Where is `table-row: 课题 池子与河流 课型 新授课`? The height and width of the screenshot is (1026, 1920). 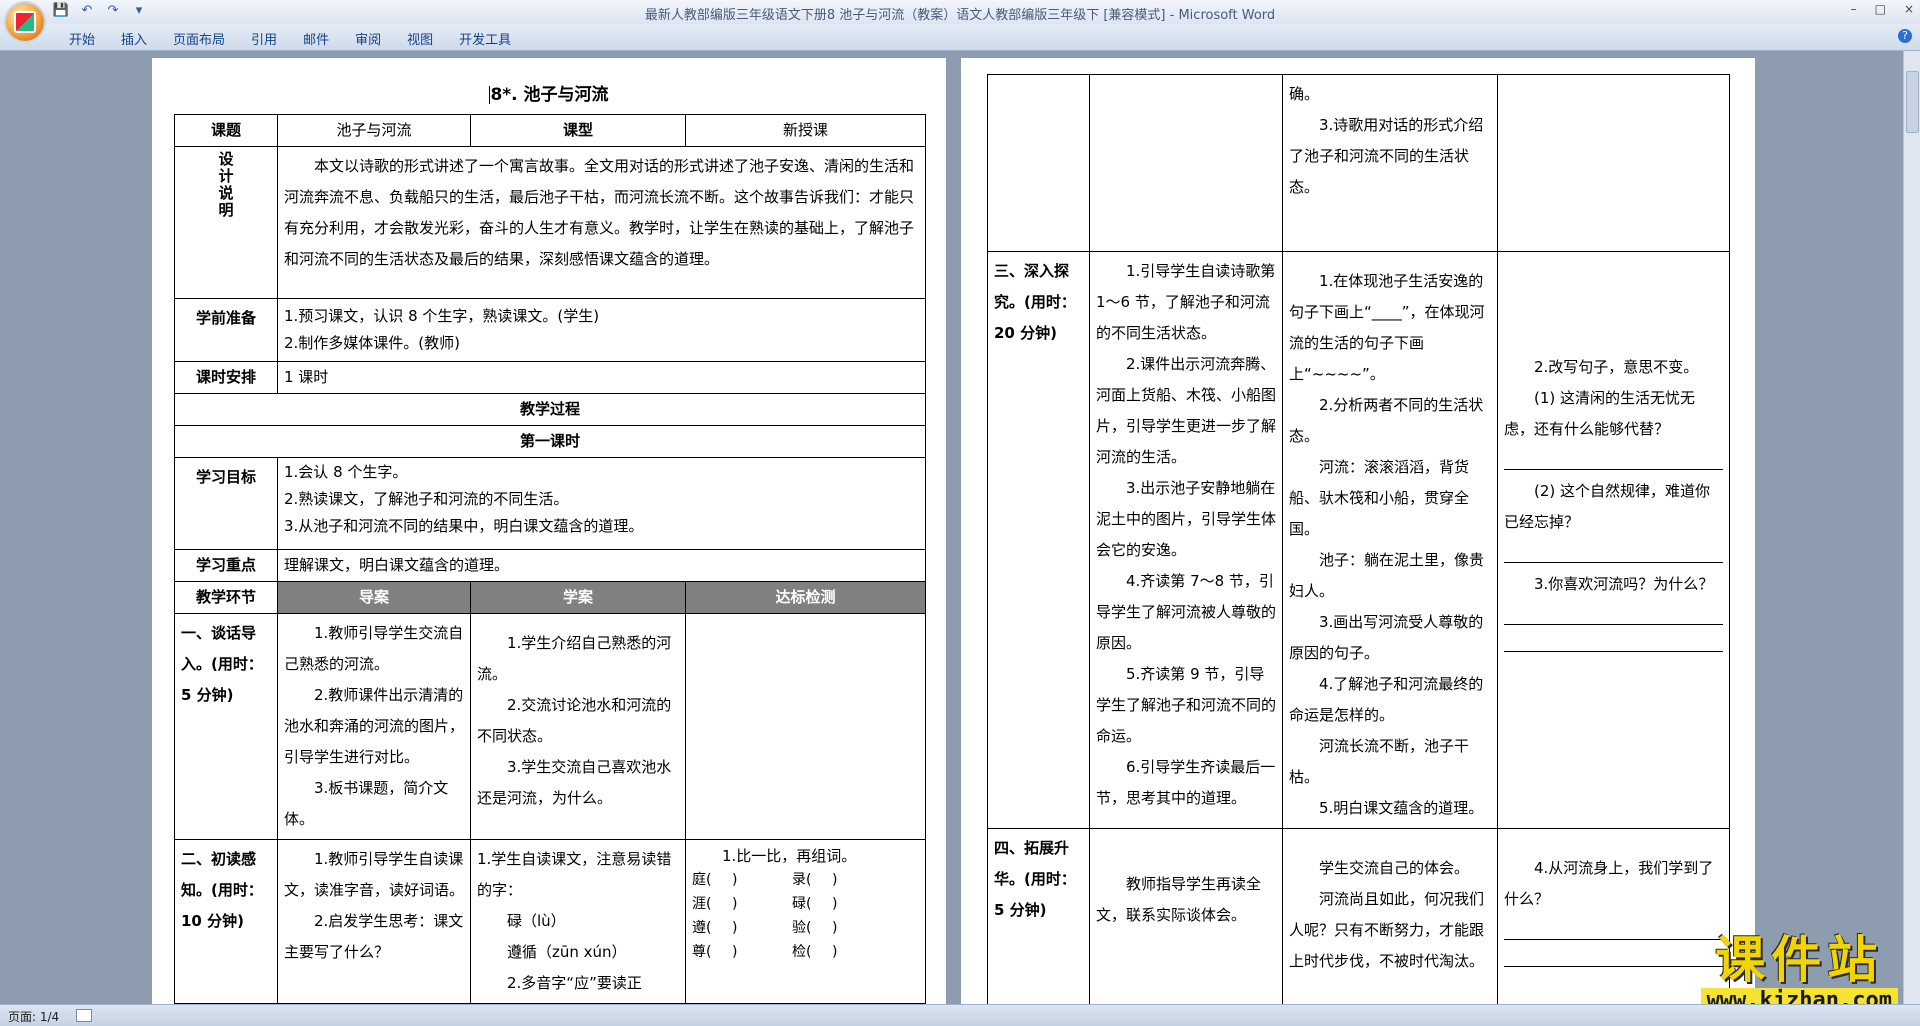
table-row: 课题 池子与河流 课型 新授课 is located at coordinates (550, 130).